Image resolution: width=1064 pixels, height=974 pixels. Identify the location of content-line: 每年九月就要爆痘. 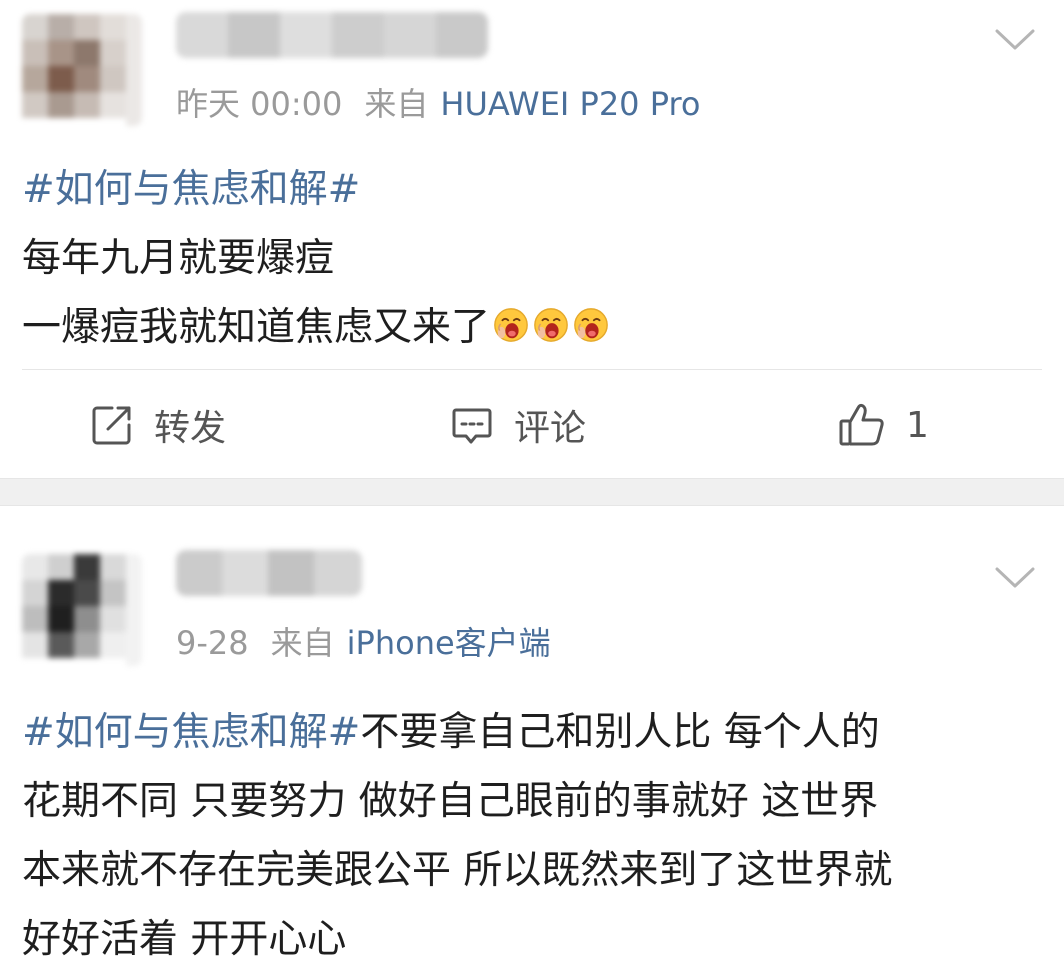
(523, 258).